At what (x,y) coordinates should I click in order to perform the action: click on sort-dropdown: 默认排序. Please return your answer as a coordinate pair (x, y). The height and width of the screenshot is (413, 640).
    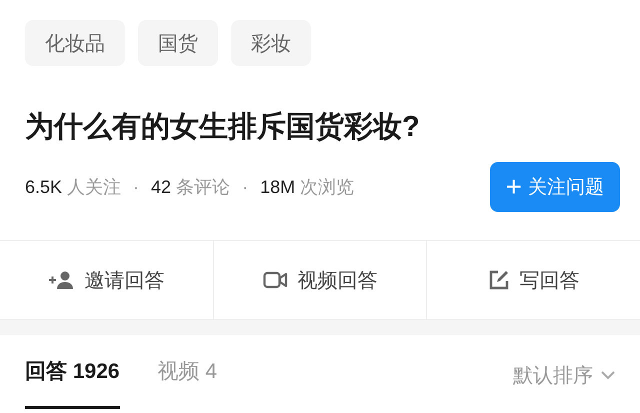
    Looking at the image, I should click on (564, 374).